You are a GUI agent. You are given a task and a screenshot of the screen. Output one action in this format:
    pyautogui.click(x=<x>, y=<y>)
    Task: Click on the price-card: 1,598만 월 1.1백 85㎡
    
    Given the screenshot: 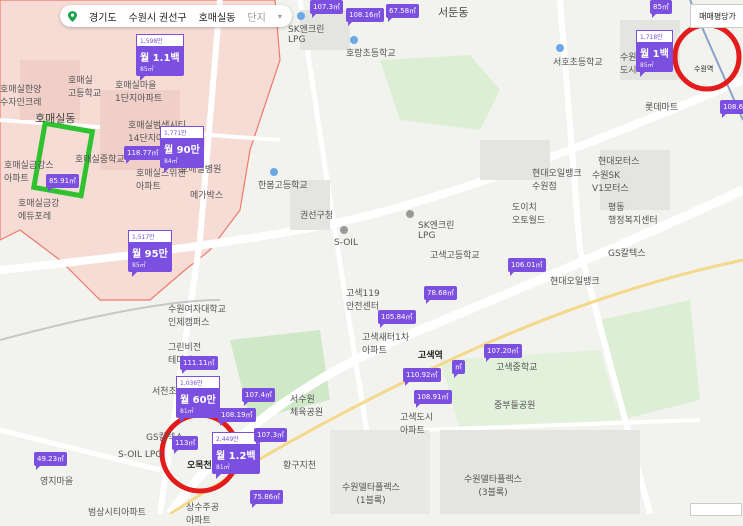 What is the action you would take?
    pyautogui.click(x=160, y=57)
    